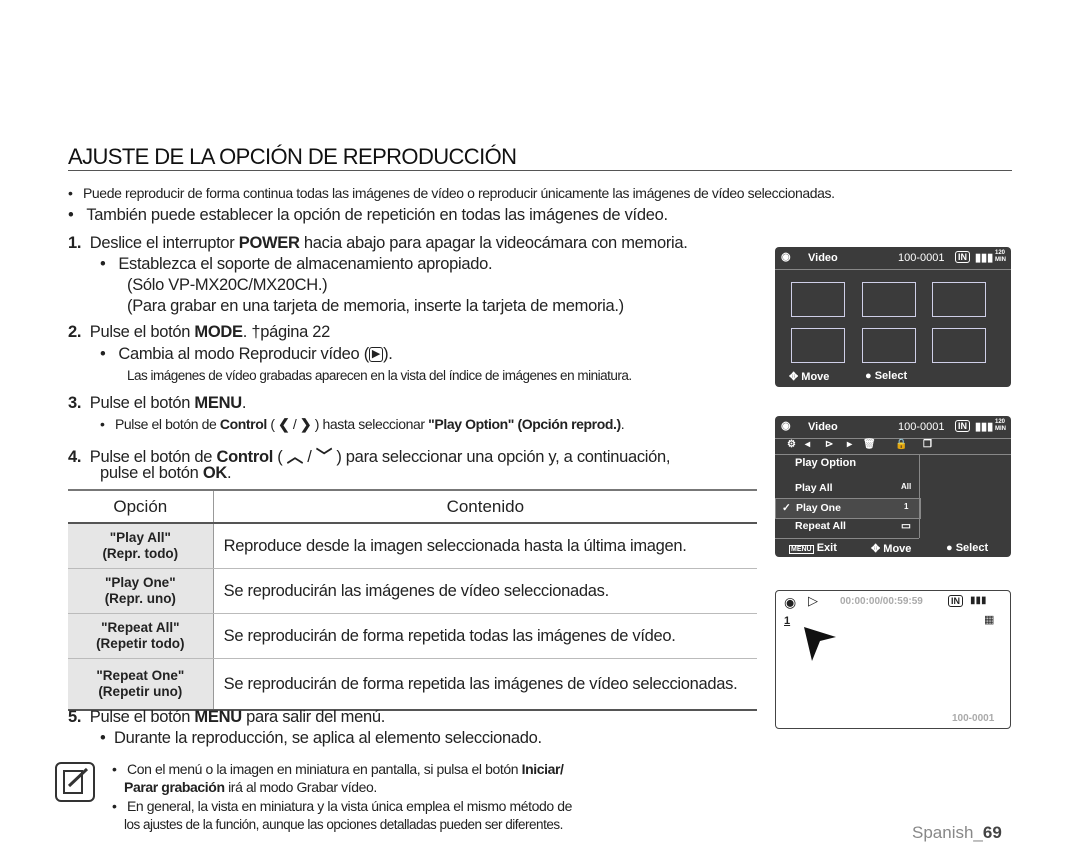  Describe the element at coordinates (295, 457) in the screenshot. I see `up-arrow-icon: ︿` at that location.